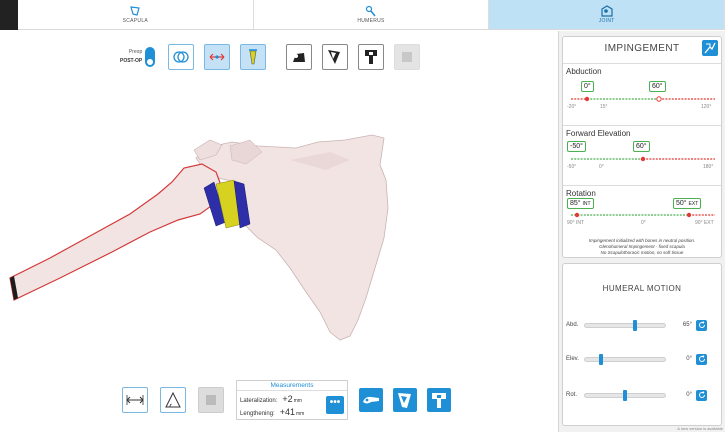 This screenshot has width=725, height=432. I want to click on forward-elevation-section: Forward Elevation -50° 60° -50° 0° 180°, so click(642, 153).